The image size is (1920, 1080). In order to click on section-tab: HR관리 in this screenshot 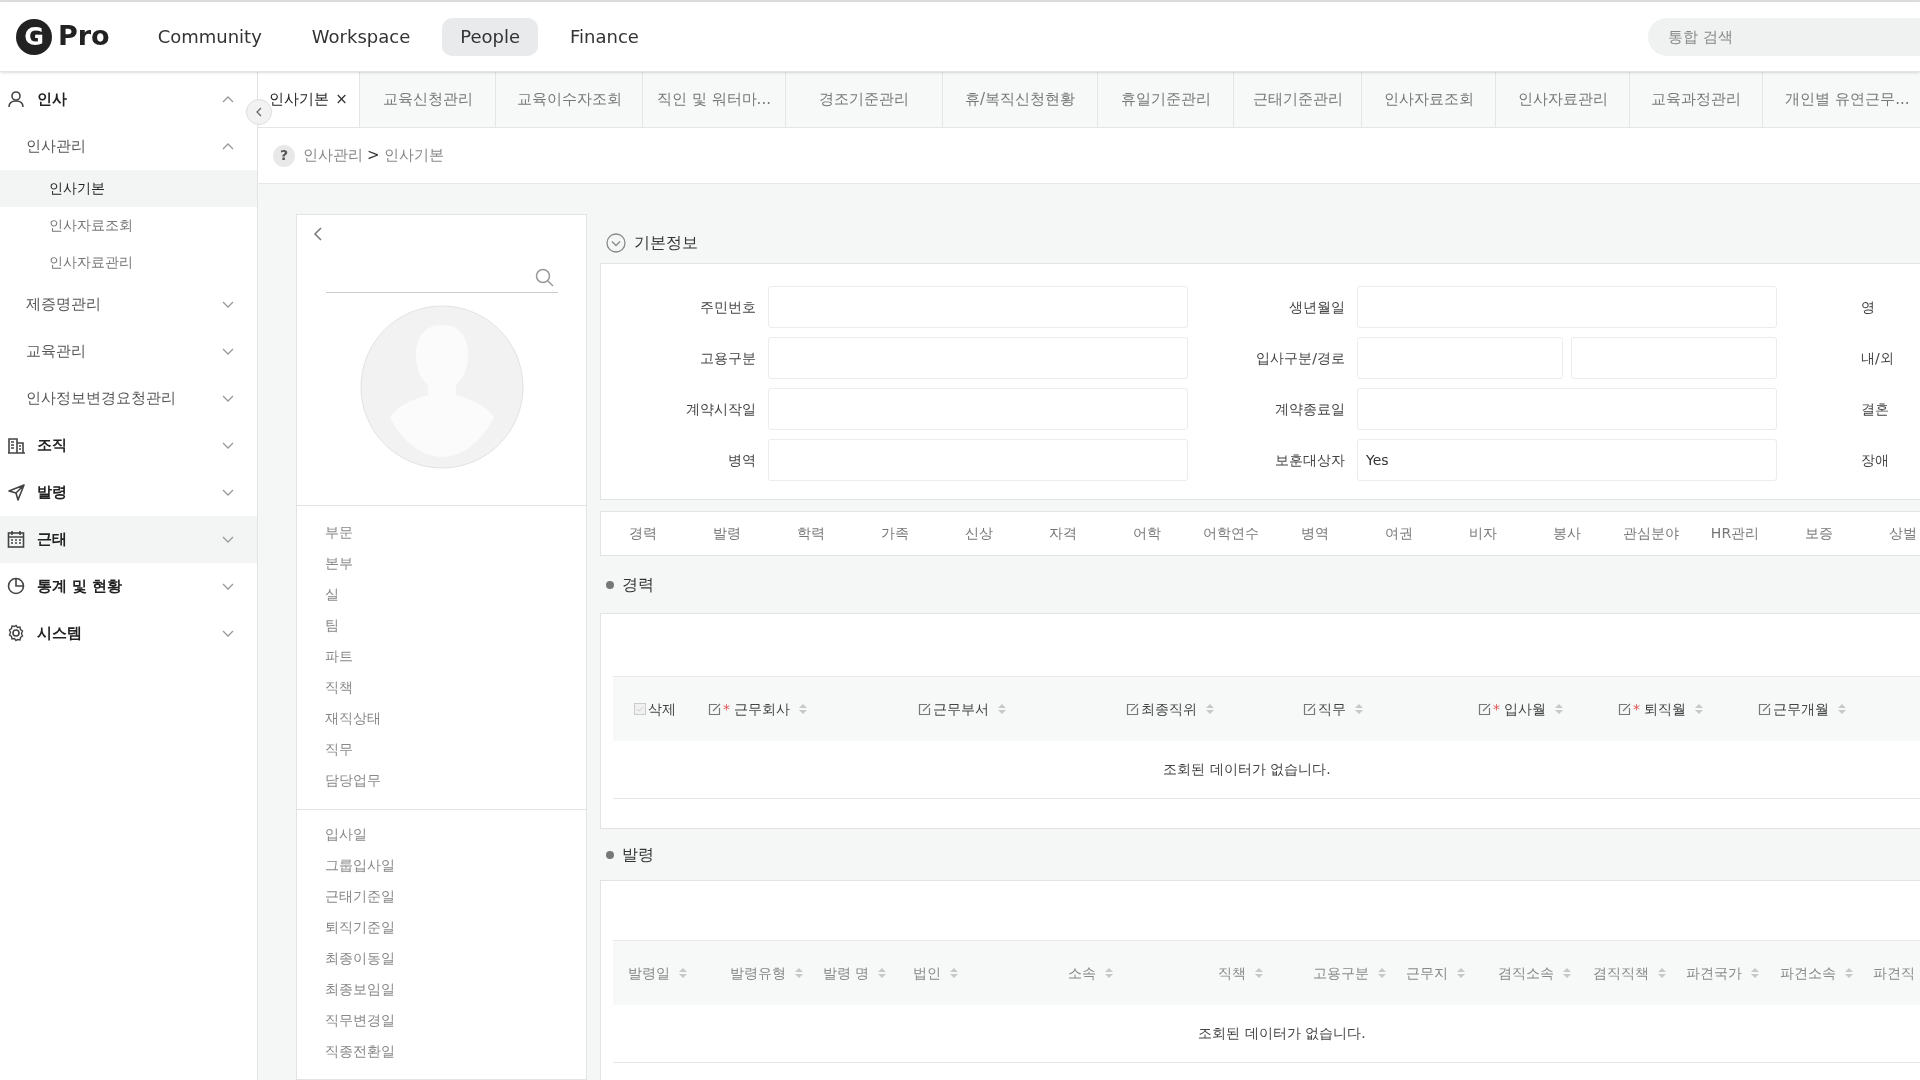, I will do `click(1735, 533)`.